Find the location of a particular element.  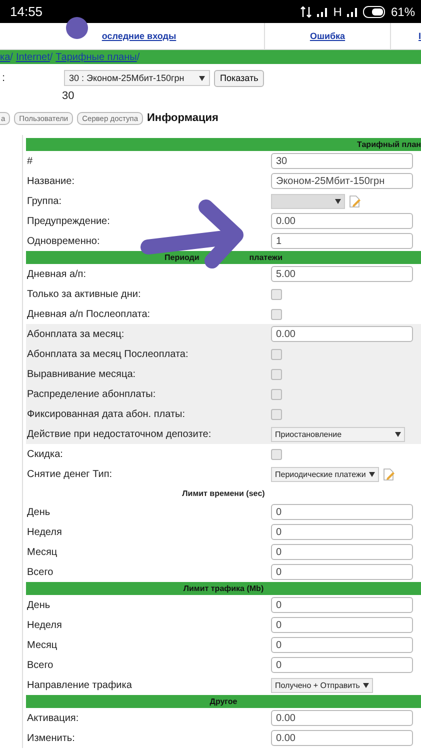

field-label: Группа: is located at coordinates (44, 201).